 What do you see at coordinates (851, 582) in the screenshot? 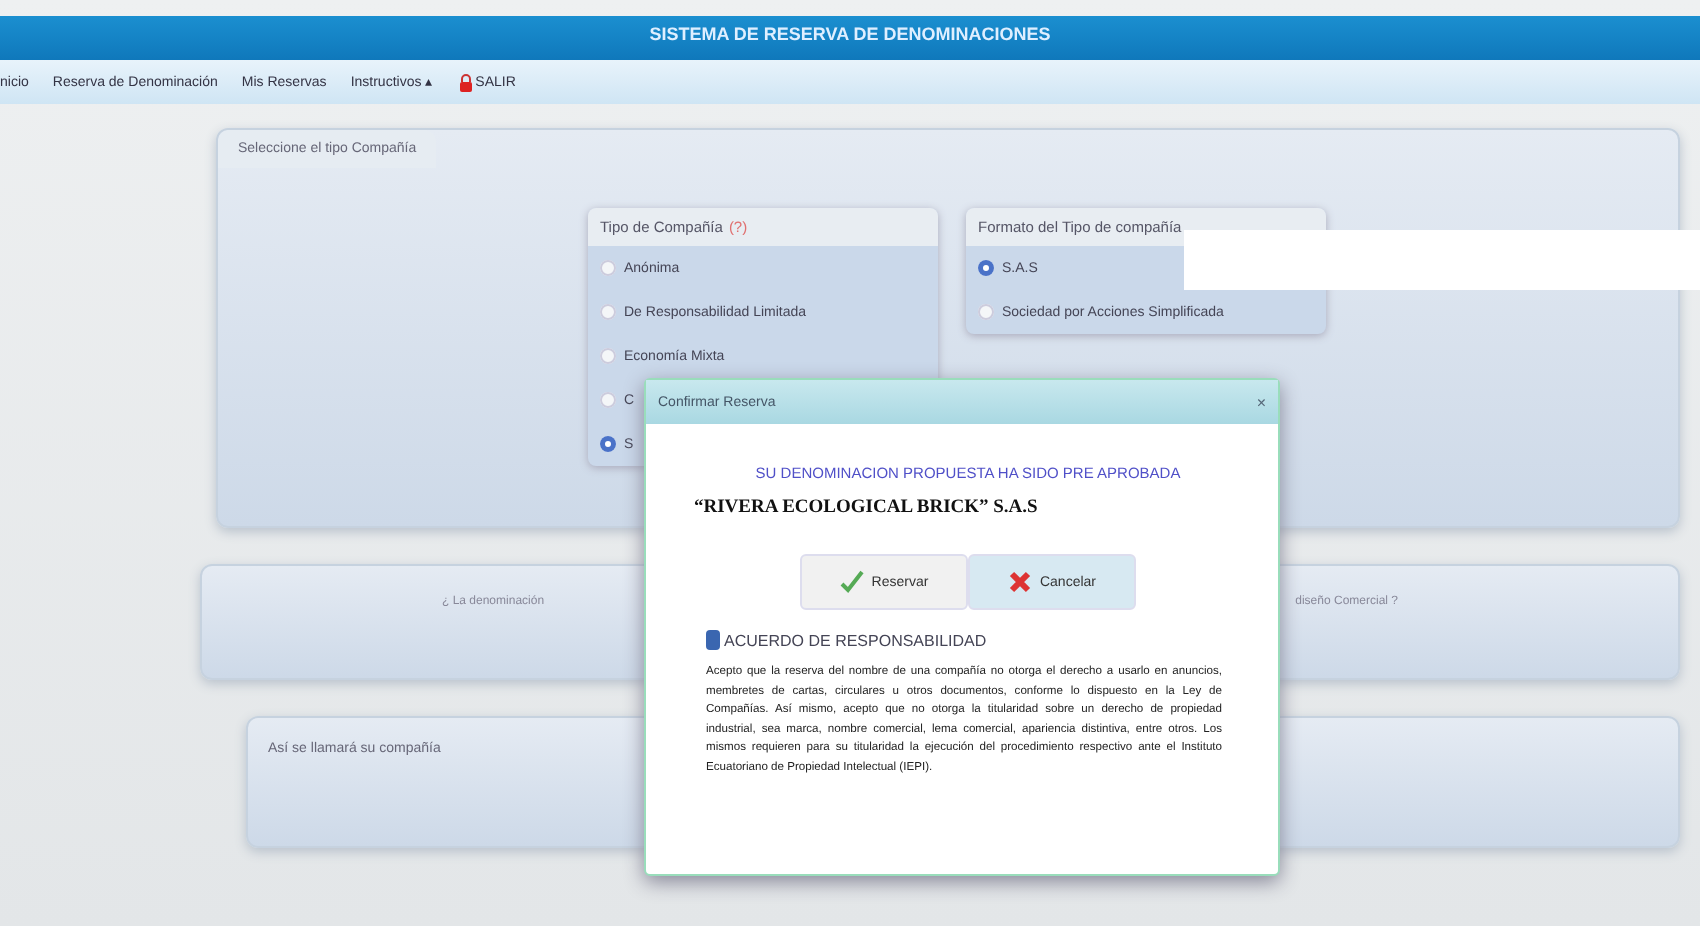
I see `check-icon` at bounding box center [851, 582].